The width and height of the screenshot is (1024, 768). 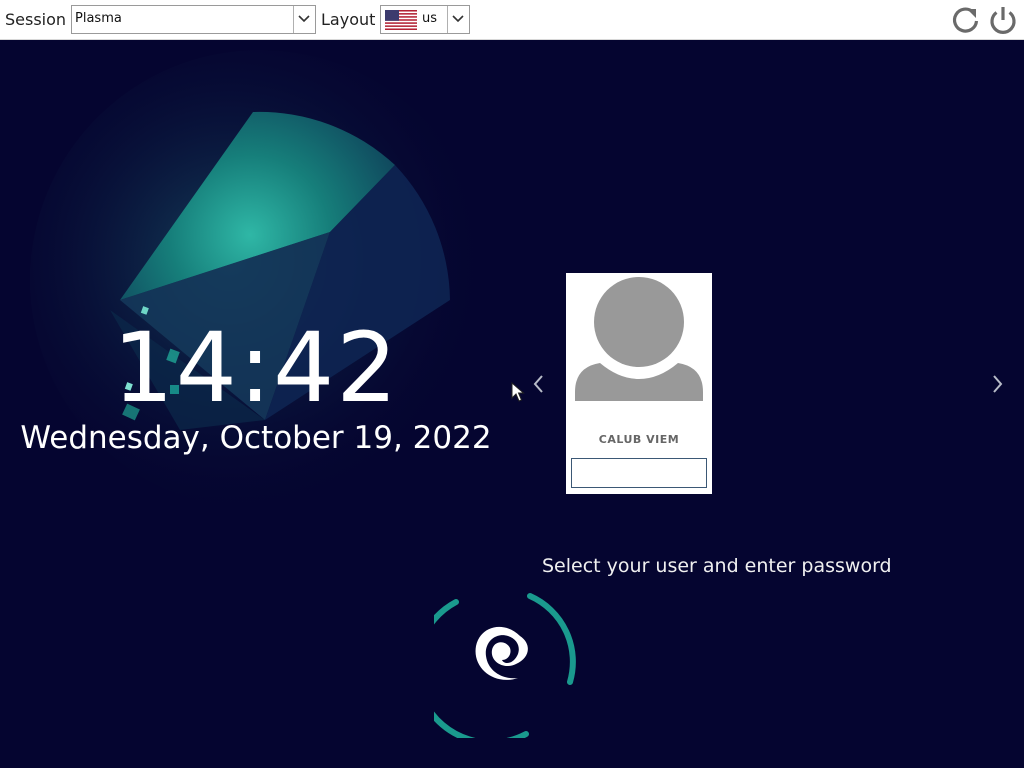 I want to click on password-field, so click(x=639, y=473).